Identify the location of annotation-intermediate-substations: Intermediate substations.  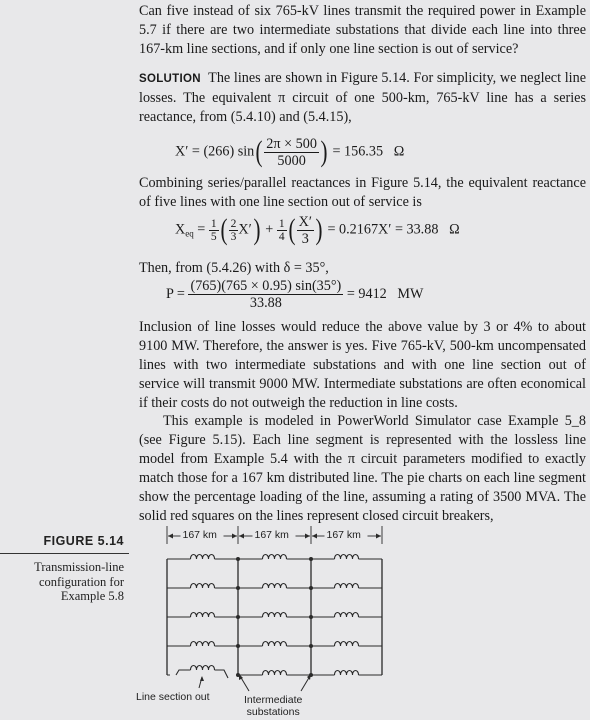
(273, 706).